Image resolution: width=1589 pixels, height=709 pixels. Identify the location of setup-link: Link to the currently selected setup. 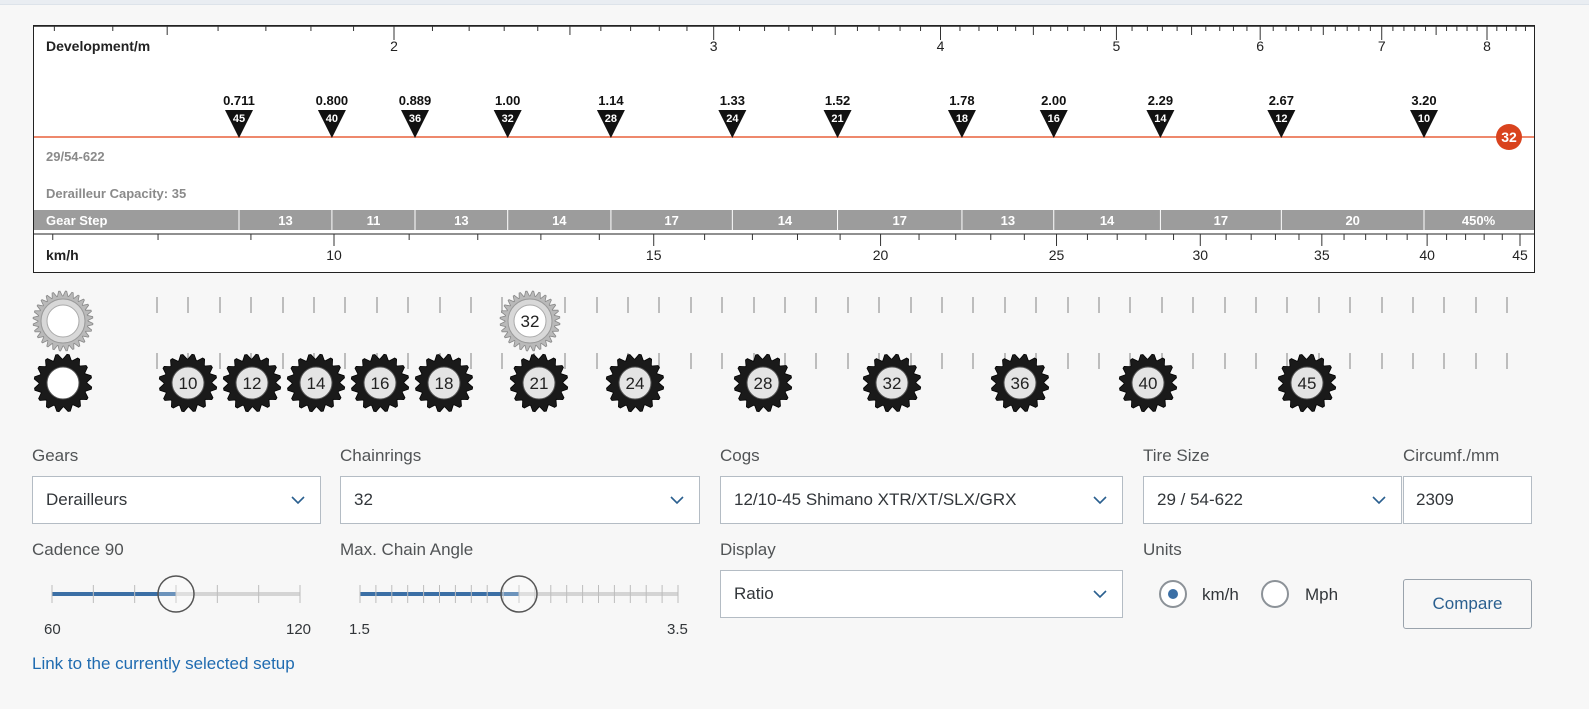
(163, 664).